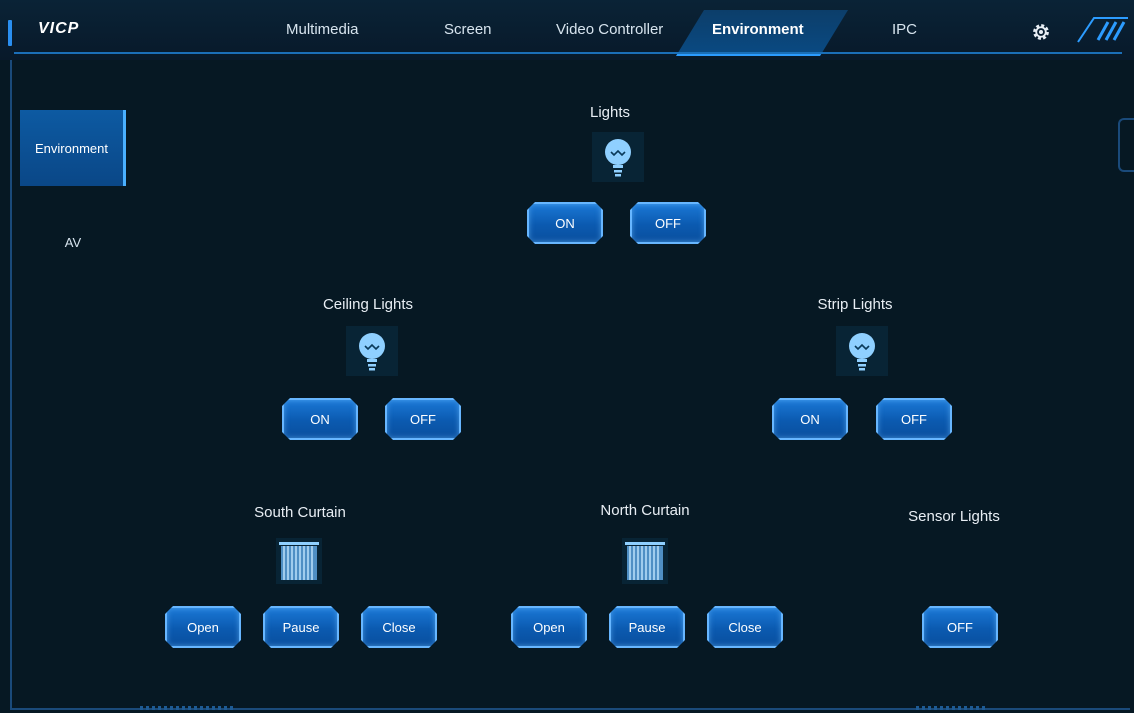 This screenshot has height=713, width=1134. What do you see at coordinates (203, 627) in the screenshot?
I see `south-curtain-open-button: Open` at bounding box center [203, 627].